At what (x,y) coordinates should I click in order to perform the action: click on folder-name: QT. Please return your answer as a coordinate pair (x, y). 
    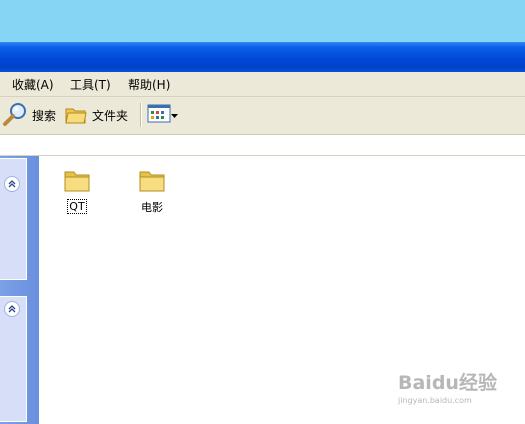
    Looking at the image, I should click on (77, 206).